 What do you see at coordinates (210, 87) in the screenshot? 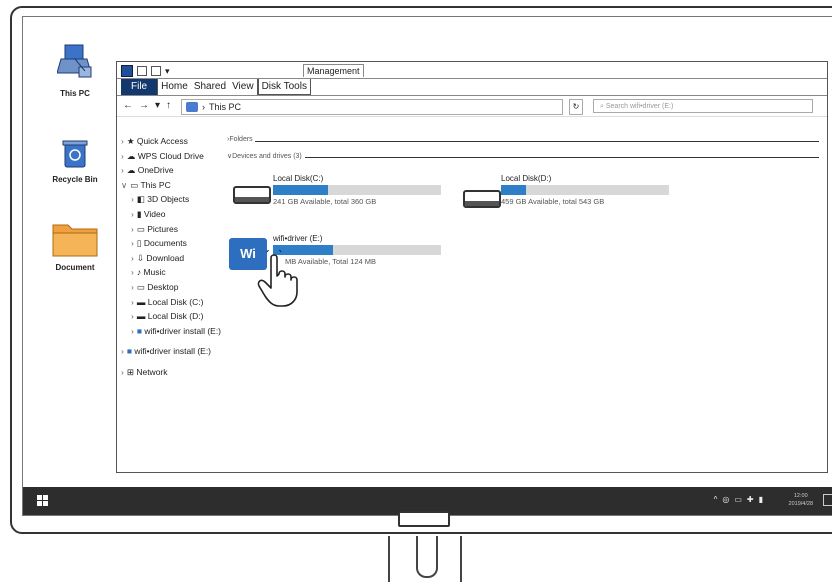
I see `tab-shared: Shared` at bounding box center [210, 87].